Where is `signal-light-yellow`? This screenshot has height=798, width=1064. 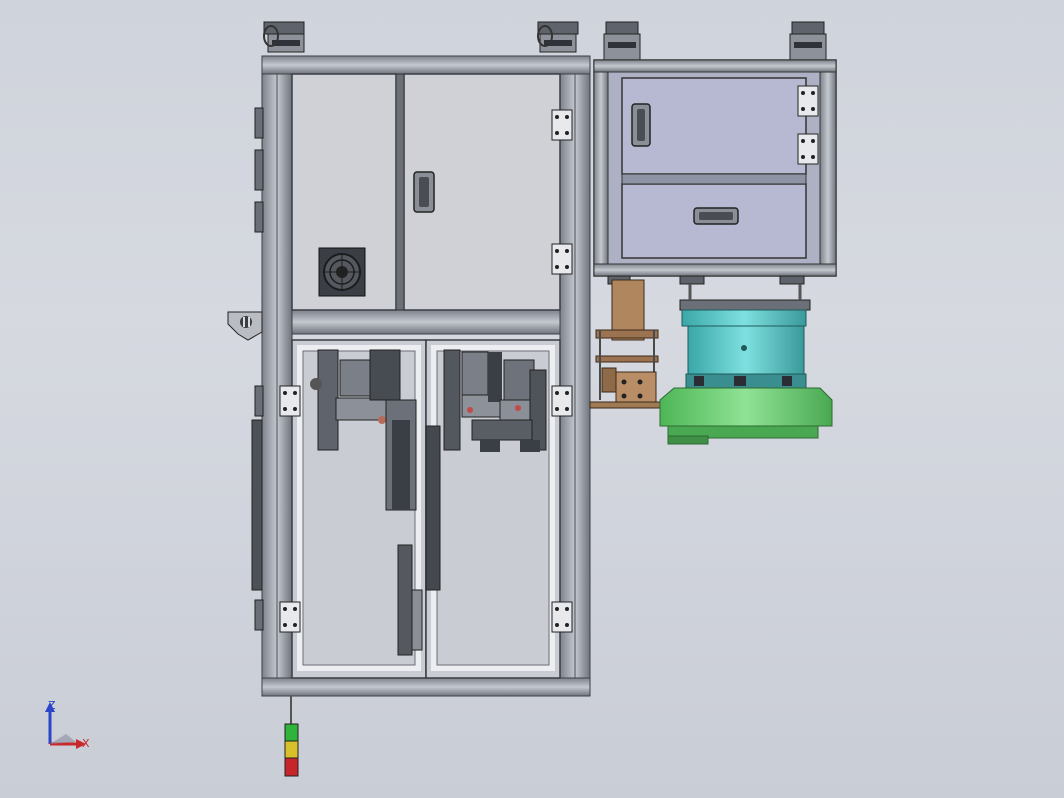 signal-light-yellow is located at coordinates (291, 749).